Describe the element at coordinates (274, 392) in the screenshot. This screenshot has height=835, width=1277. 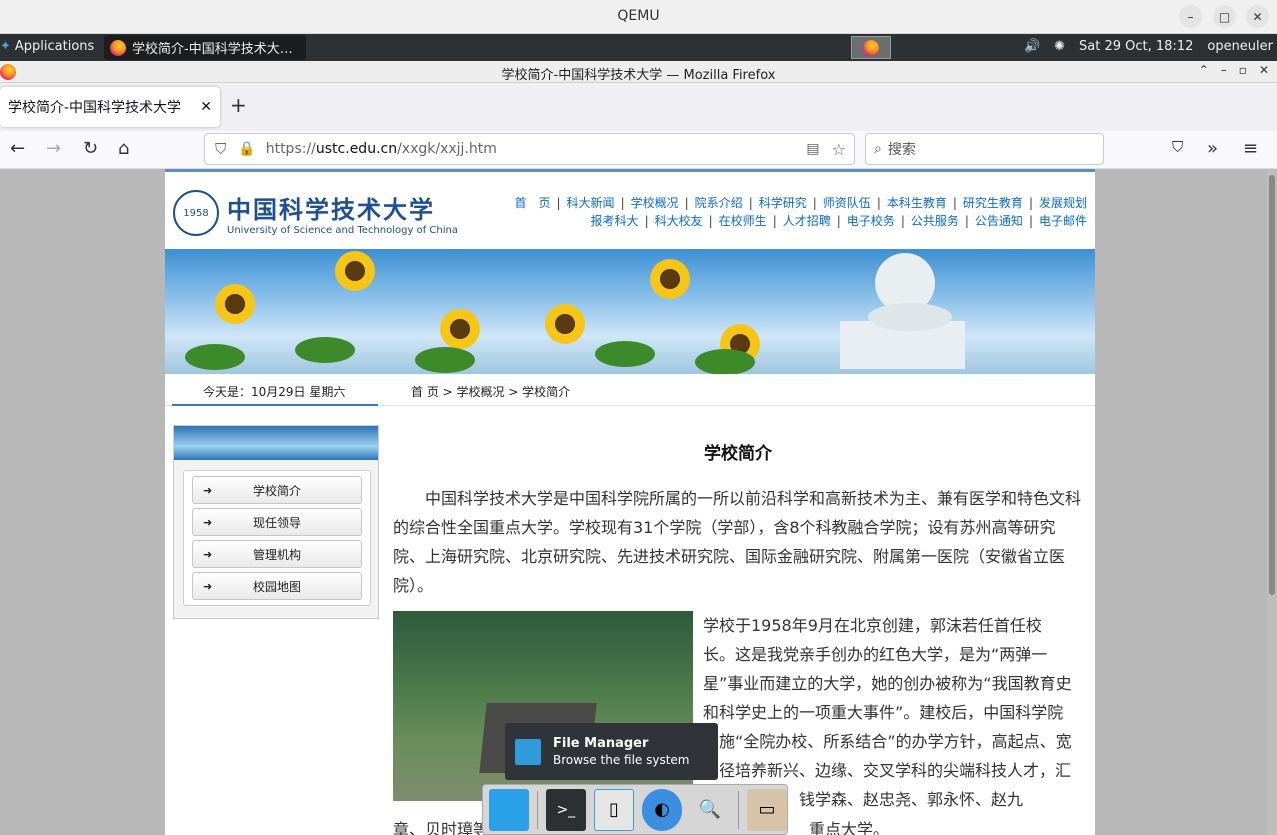
I see `today-date: 今天是：10月29日 星期六` at that location.